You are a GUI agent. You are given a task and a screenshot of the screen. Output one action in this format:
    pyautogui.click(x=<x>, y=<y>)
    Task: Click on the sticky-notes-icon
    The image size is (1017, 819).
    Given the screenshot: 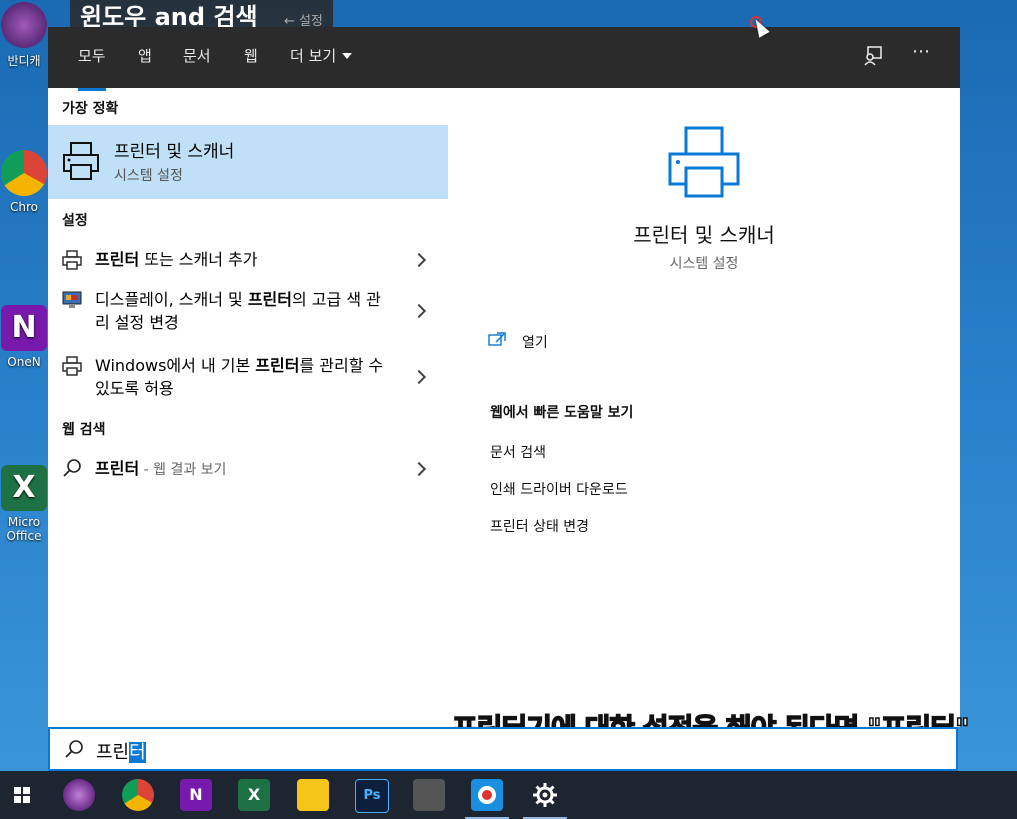 What is the action you would take?
    pyautogui.click(x=313, y=795)
    